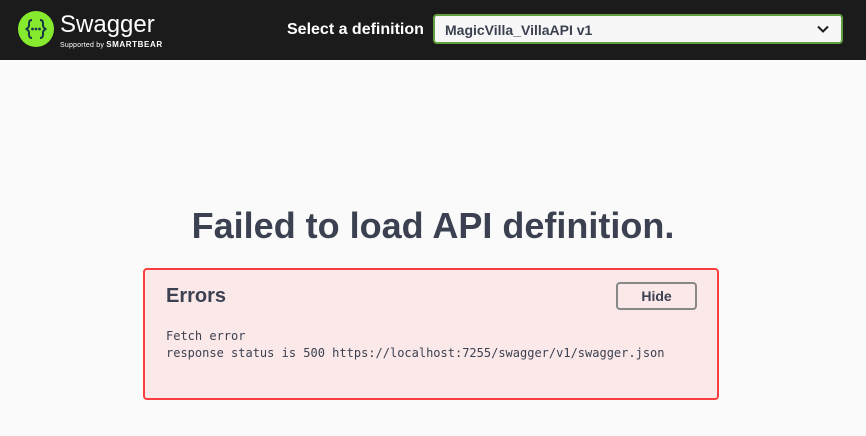  What do you see at coordinates (107, 25) in the screenshot?
I see `brand-name: Swagger` at bounding box center [107, 25].